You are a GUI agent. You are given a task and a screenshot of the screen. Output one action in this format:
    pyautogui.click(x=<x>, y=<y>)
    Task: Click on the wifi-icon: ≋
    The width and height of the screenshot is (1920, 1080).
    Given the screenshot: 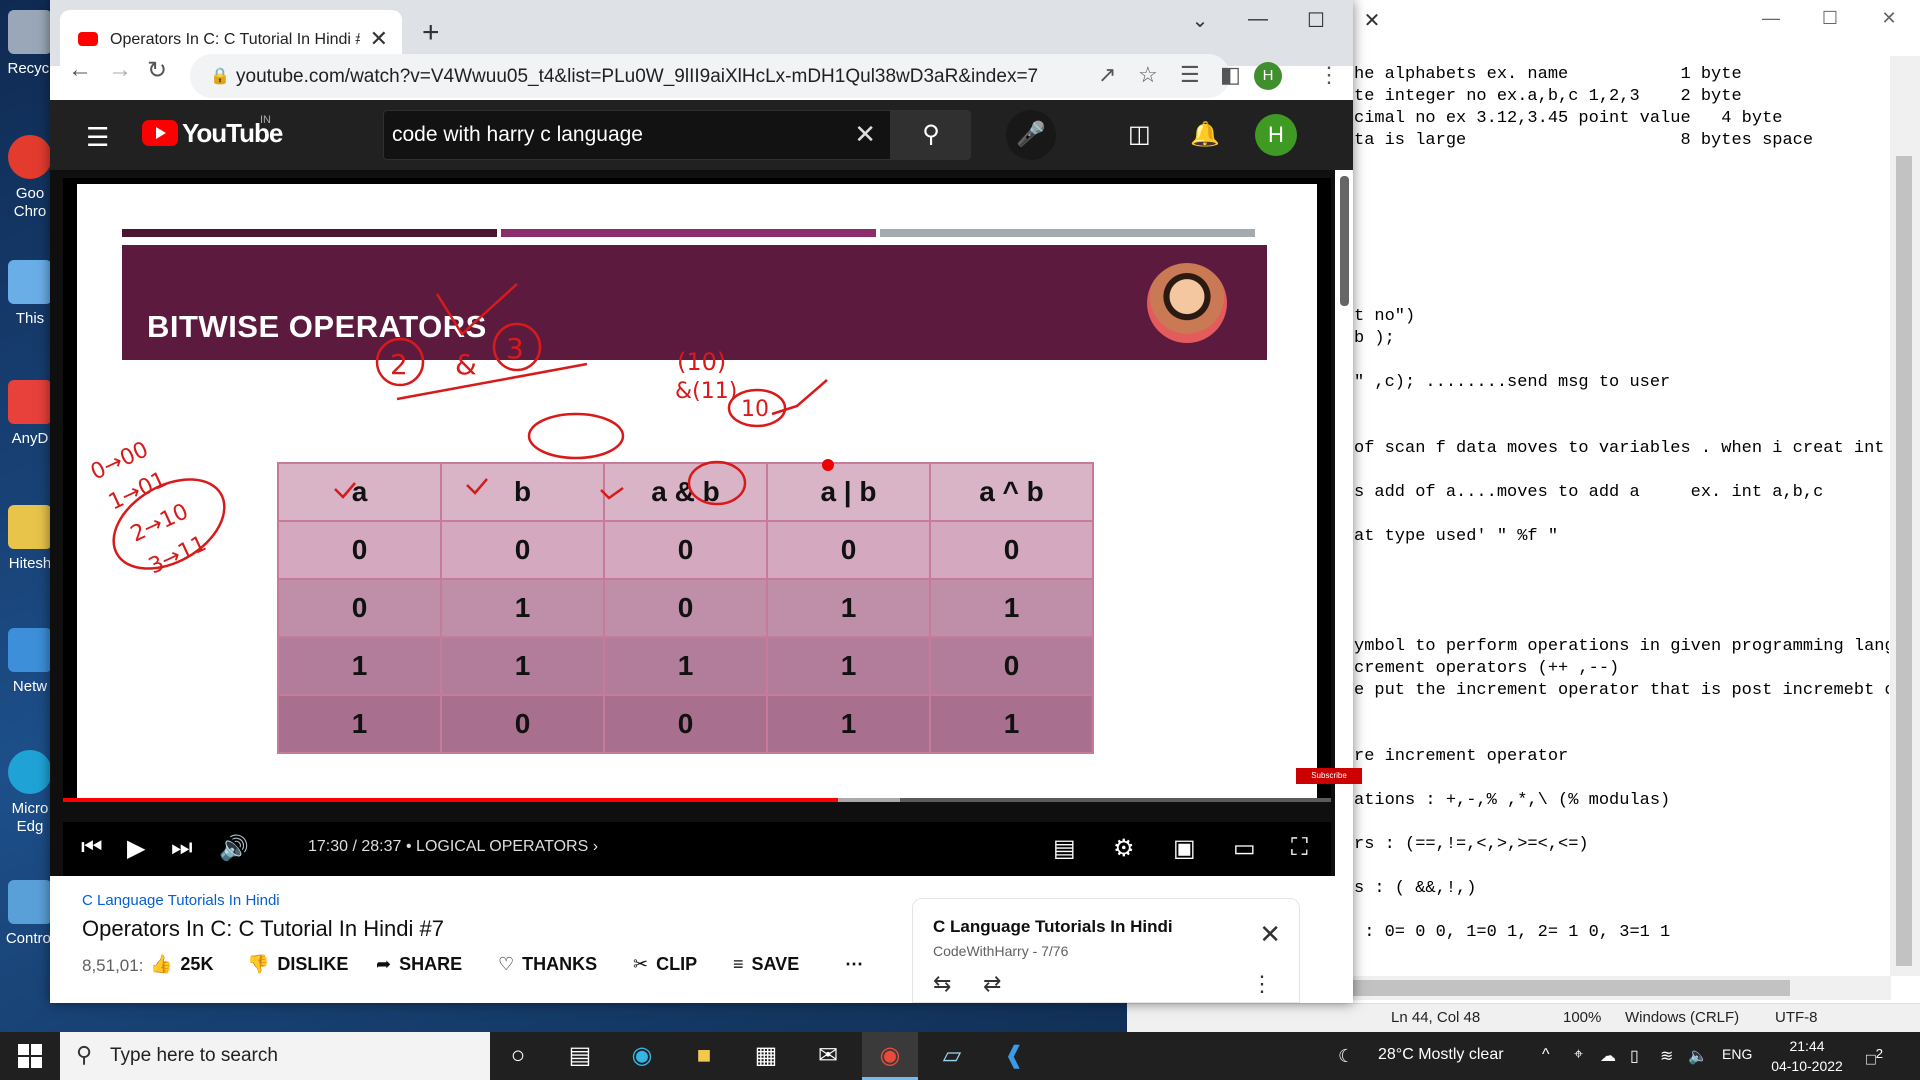 What is the action you would take?
    pyautogui.click(x=1666, y=1056)
    